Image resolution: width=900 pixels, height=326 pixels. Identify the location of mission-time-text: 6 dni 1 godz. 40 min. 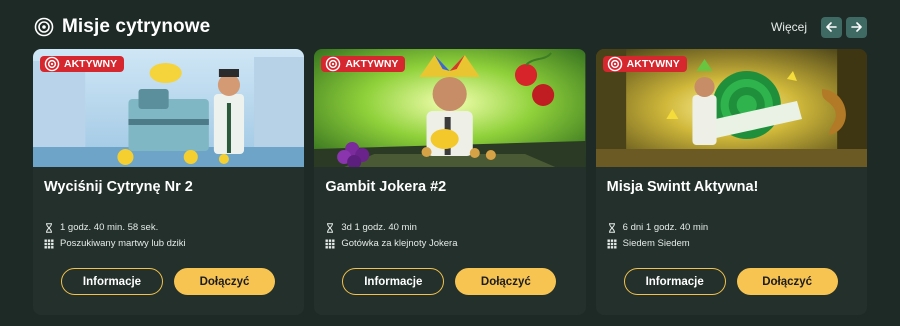
(665, 227).